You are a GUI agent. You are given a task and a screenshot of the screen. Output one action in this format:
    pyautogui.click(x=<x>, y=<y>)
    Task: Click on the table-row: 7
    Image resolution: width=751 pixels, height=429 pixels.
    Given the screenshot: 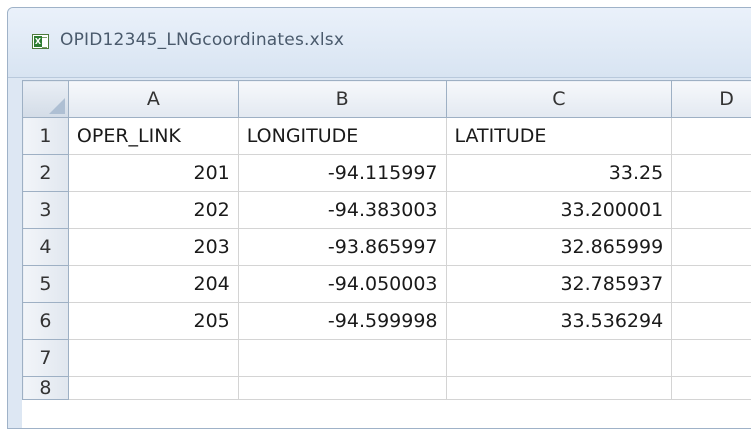 What is the action you would take?
    pyautogui.click(x=387, y=358)
    